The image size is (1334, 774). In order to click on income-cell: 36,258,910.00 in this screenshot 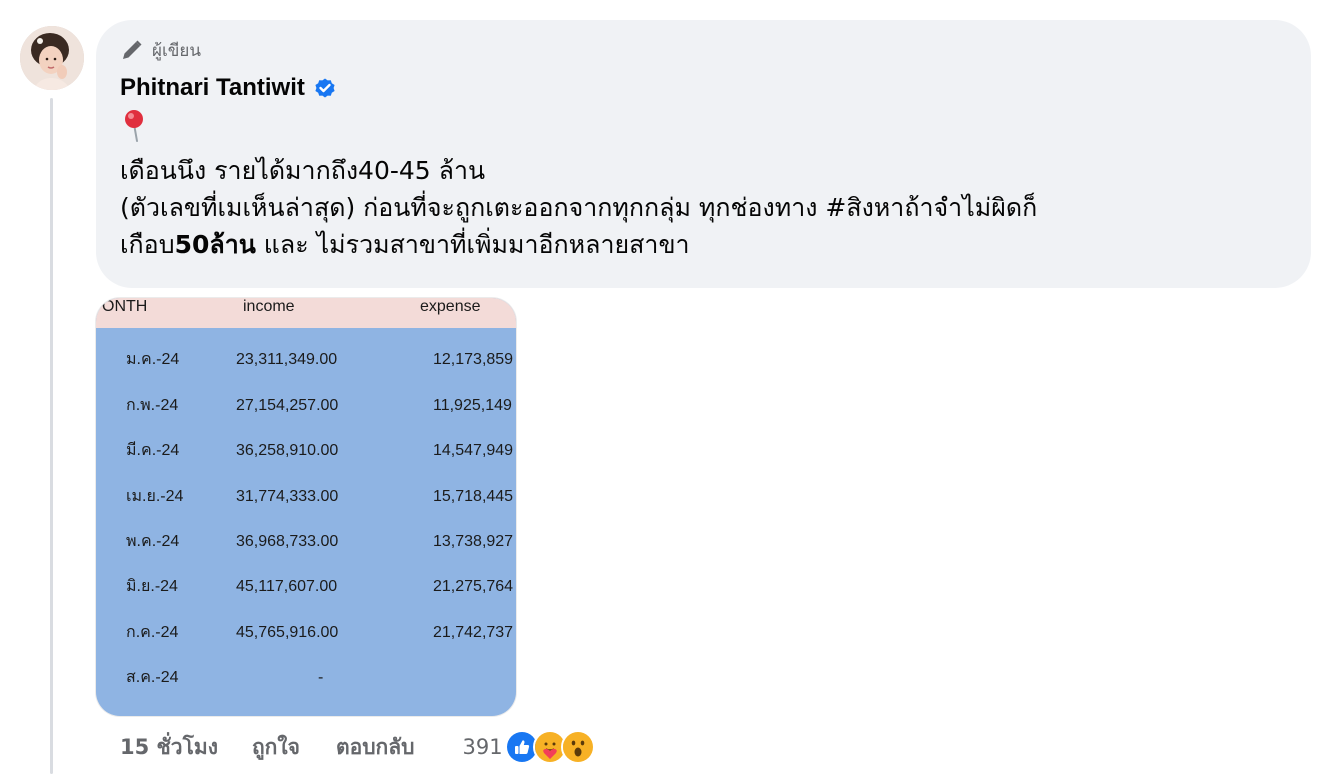, I will do `click(287, 450)`.